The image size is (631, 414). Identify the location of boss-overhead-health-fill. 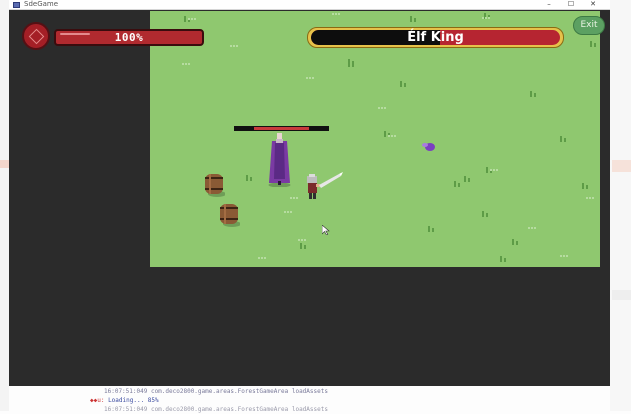
(281, 128).